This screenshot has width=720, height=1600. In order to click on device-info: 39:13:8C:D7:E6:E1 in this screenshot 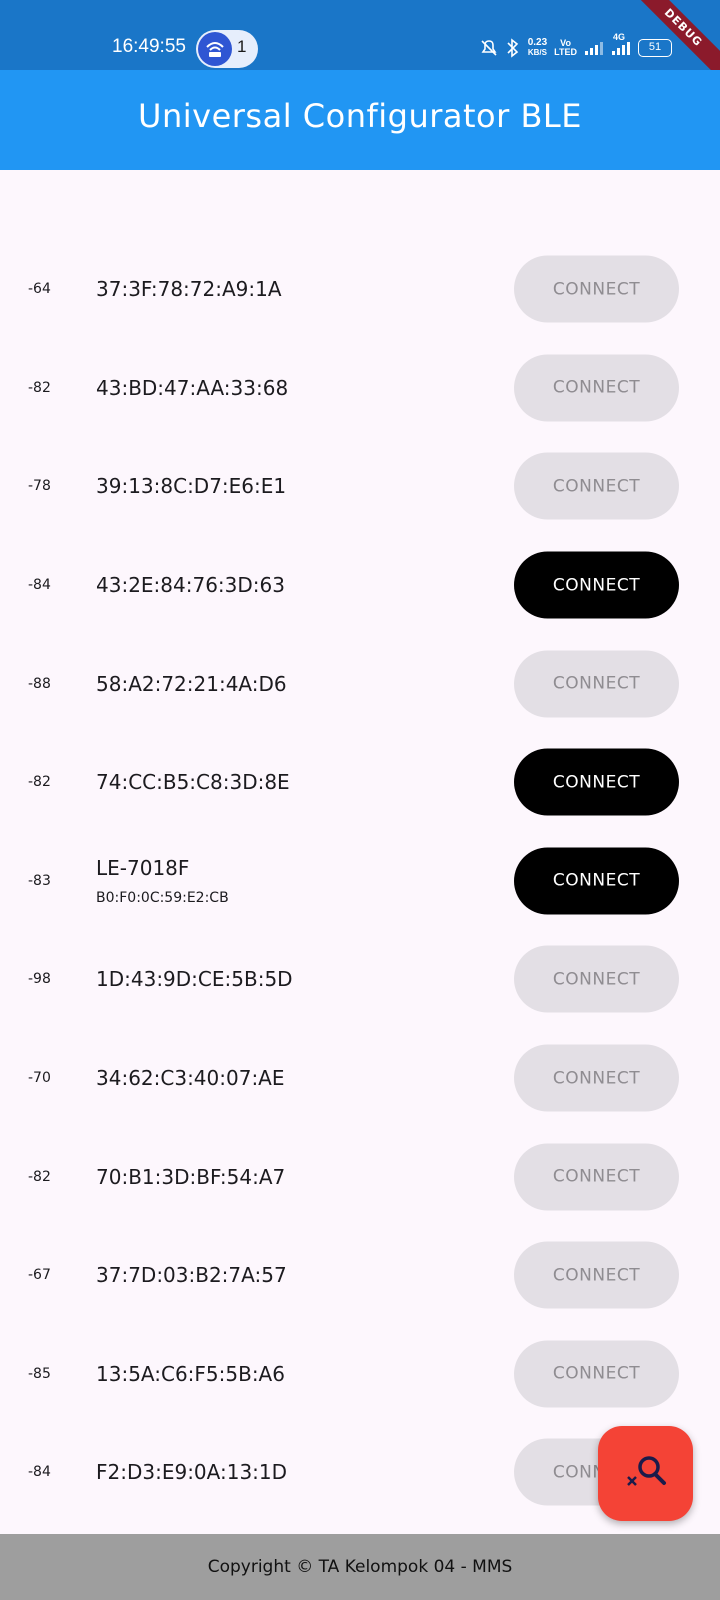, I will do `click(191, 486)`.